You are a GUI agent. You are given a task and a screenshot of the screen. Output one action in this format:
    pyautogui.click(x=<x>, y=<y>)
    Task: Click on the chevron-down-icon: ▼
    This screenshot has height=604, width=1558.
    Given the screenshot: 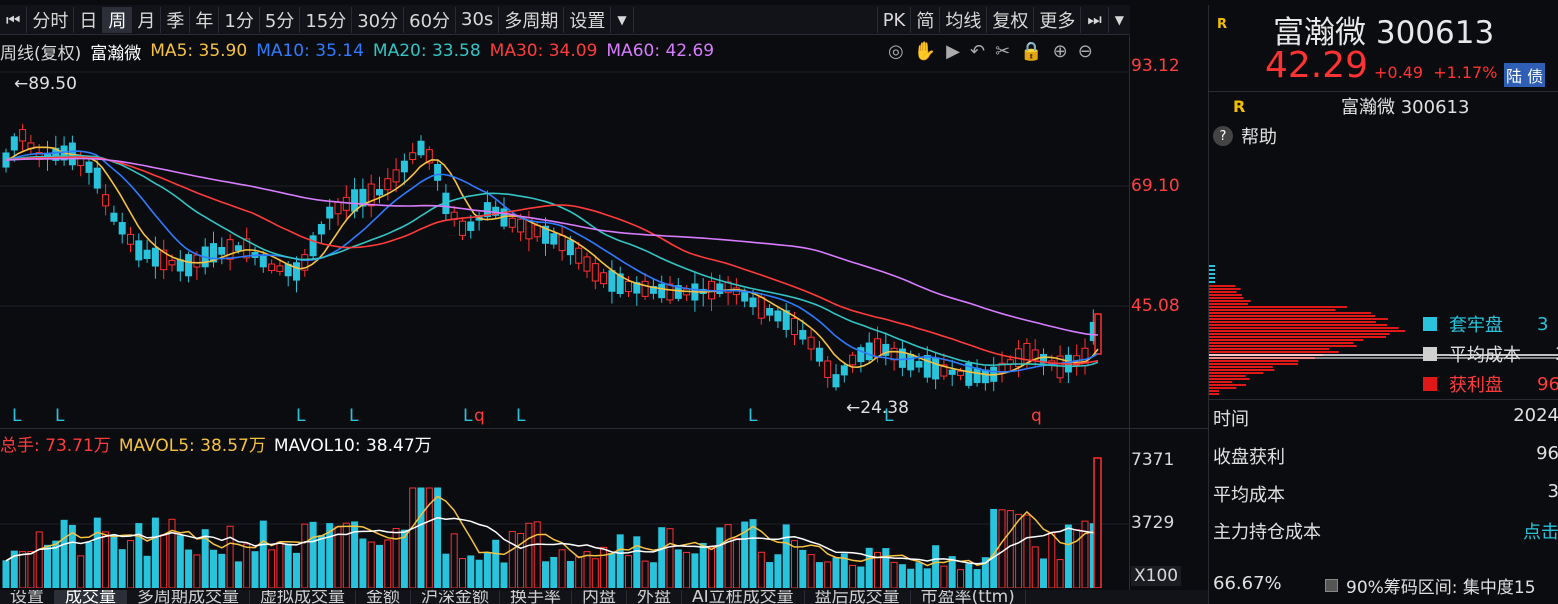 What is the action you would take?
    pyautogui.click(x=622, y=19)
    